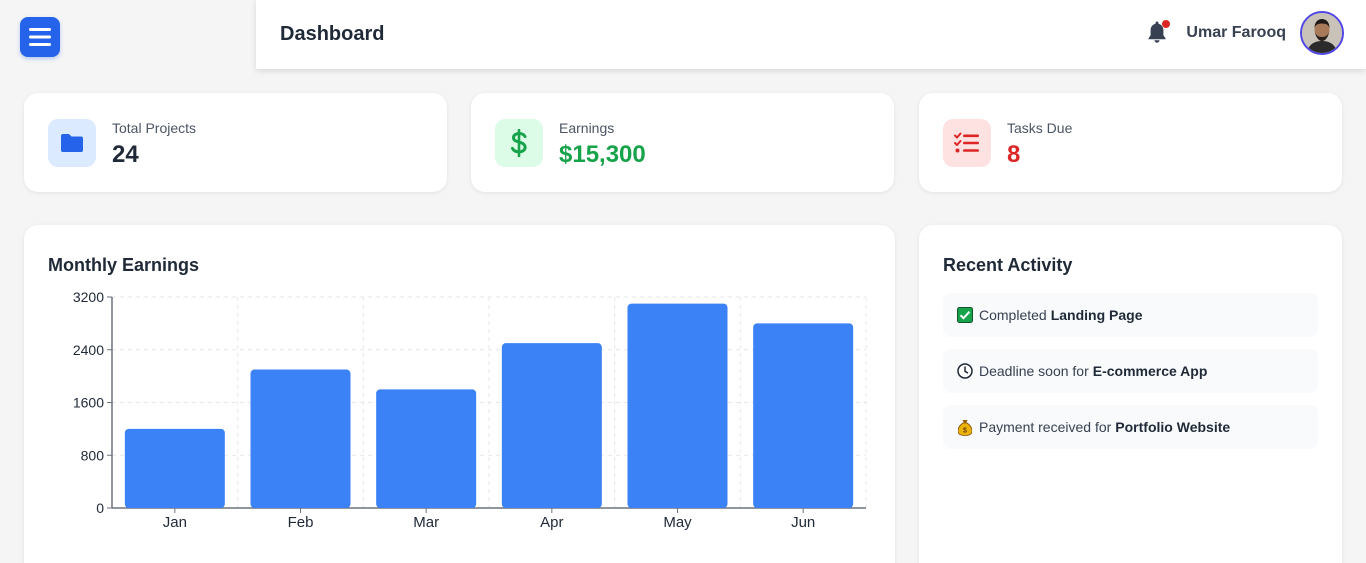 The width and height of the screenshot is (1366, 563). I want to click on notification-dot, so click(1166, 24).